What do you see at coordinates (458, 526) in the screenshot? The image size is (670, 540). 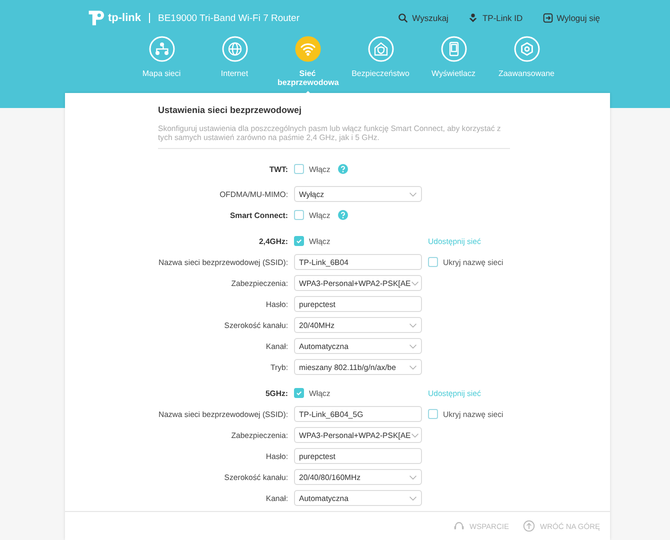 I see `headset-icon` at bounding box center [458, 526].